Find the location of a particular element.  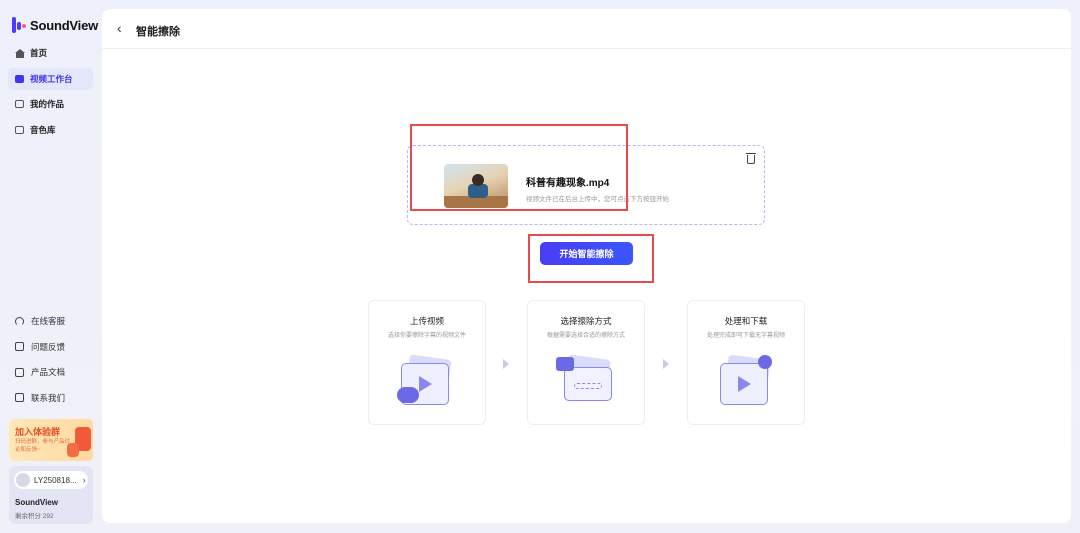

trash-icon is located at coordinates (751, 158).